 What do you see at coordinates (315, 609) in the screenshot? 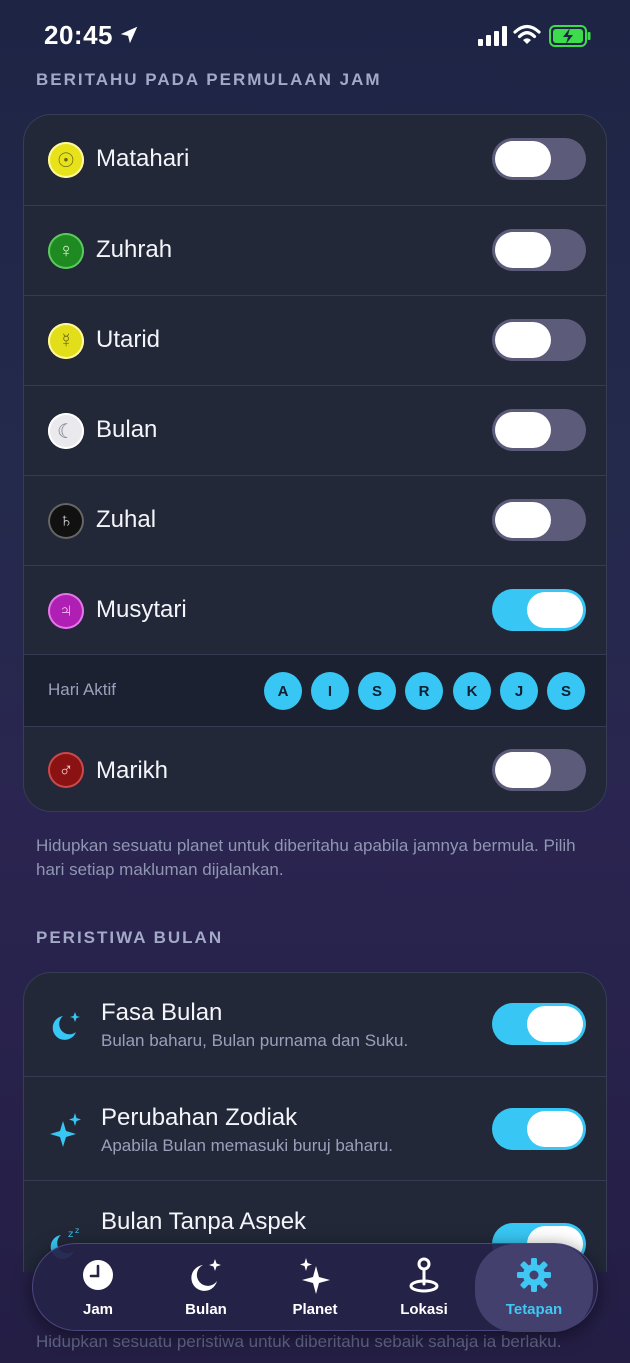
I see `planet-row-musytari: ♃ Musytari` at bounding box center [315, 609].